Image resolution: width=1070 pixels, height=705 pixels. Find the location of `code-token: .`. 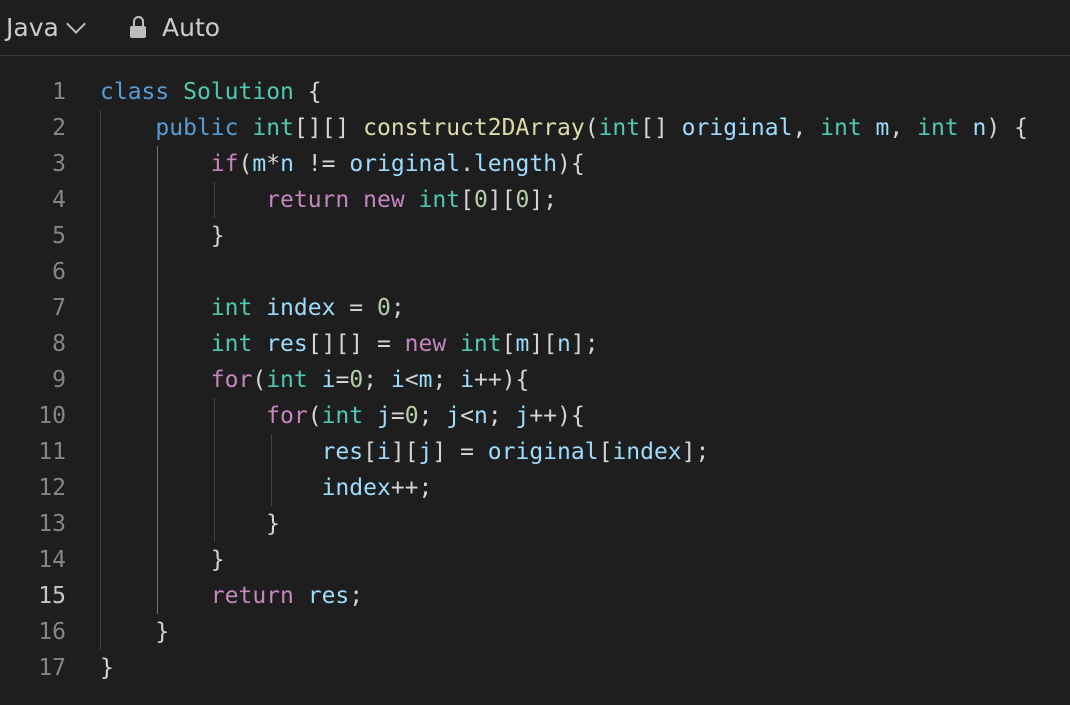

code-token: . is located at coordinates (467, 164).